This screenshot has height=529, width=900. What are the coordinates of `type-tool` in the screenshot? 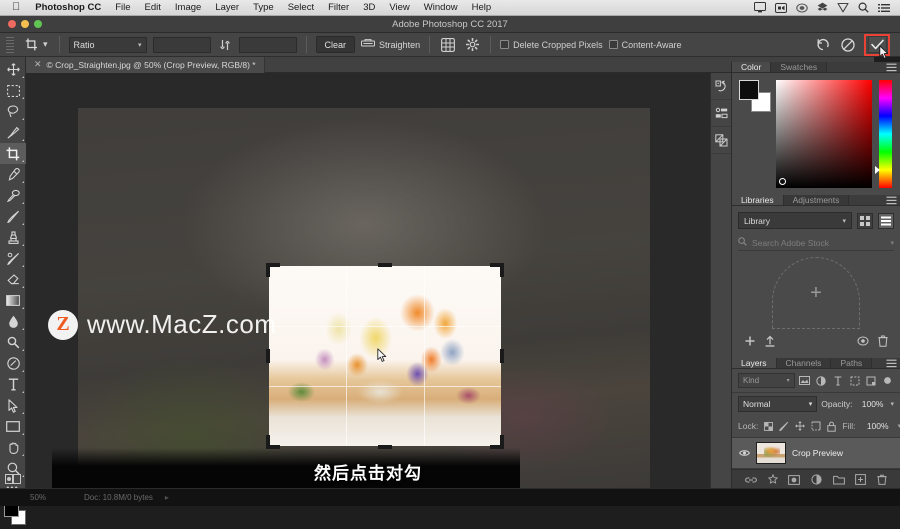 It's located at (13, 384).